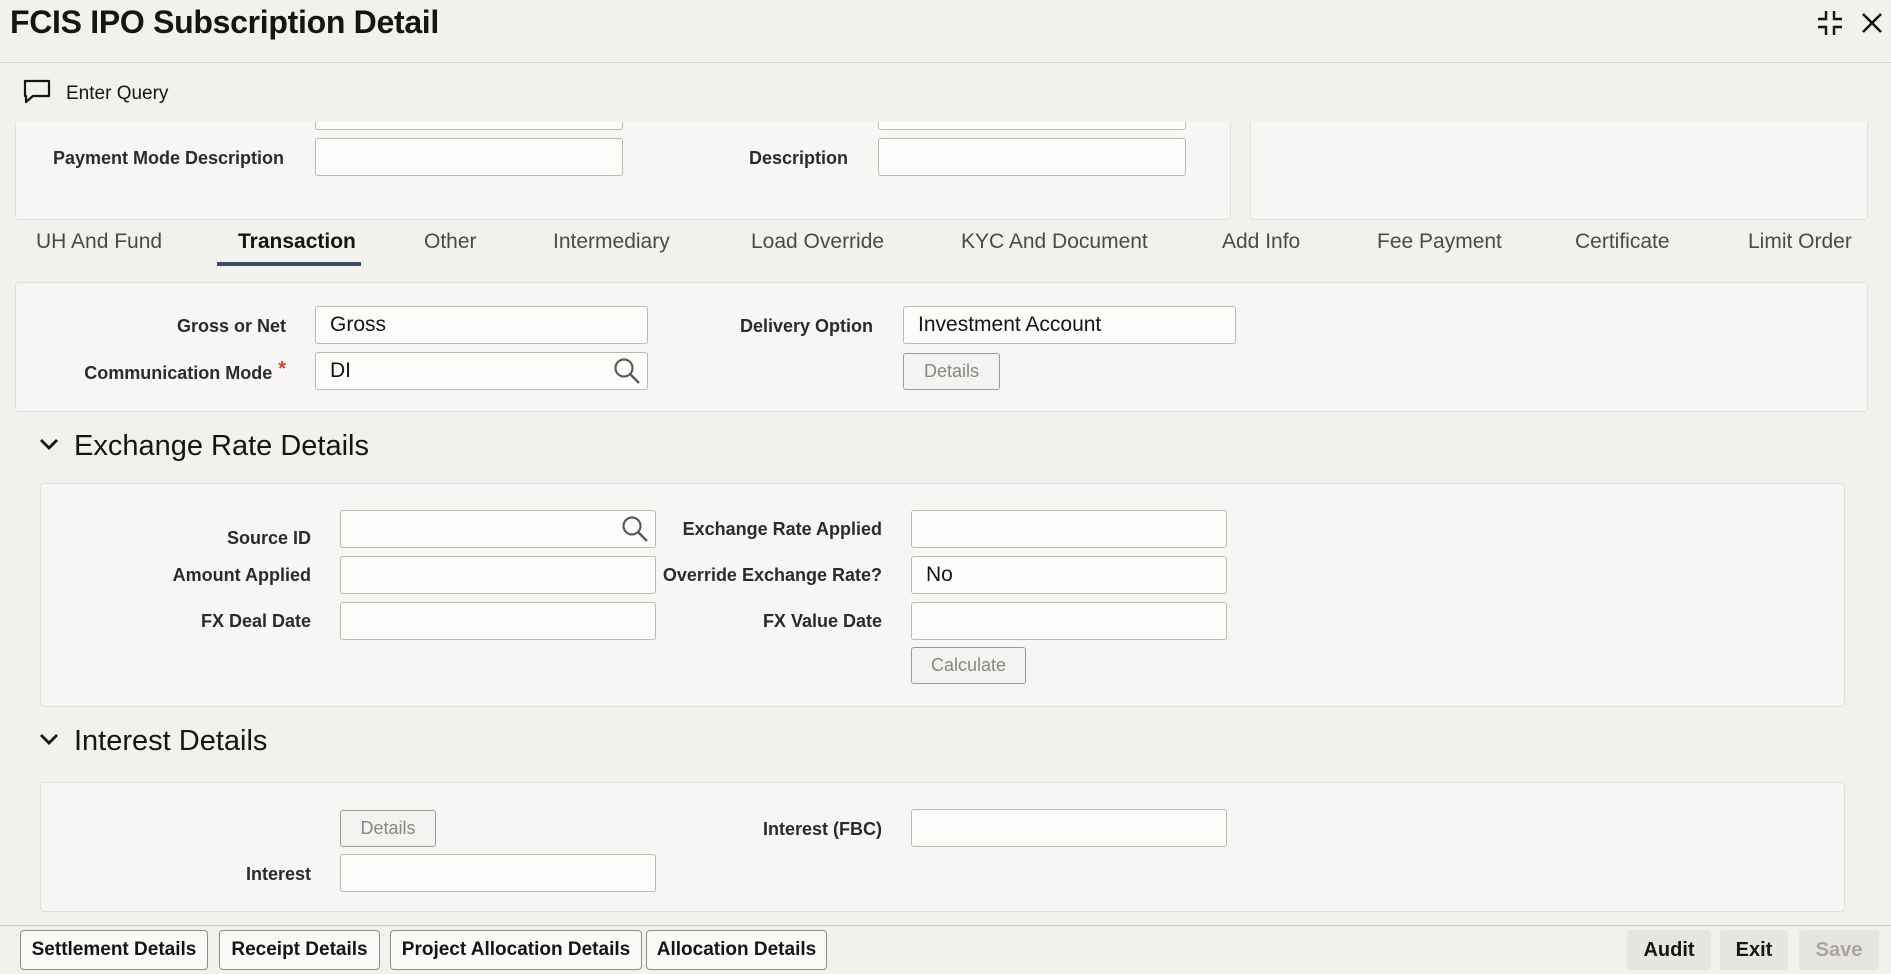 The width and height of the screenshot is (1891, 974). I want to click on audit-button: Audit, so click(1669, 950).